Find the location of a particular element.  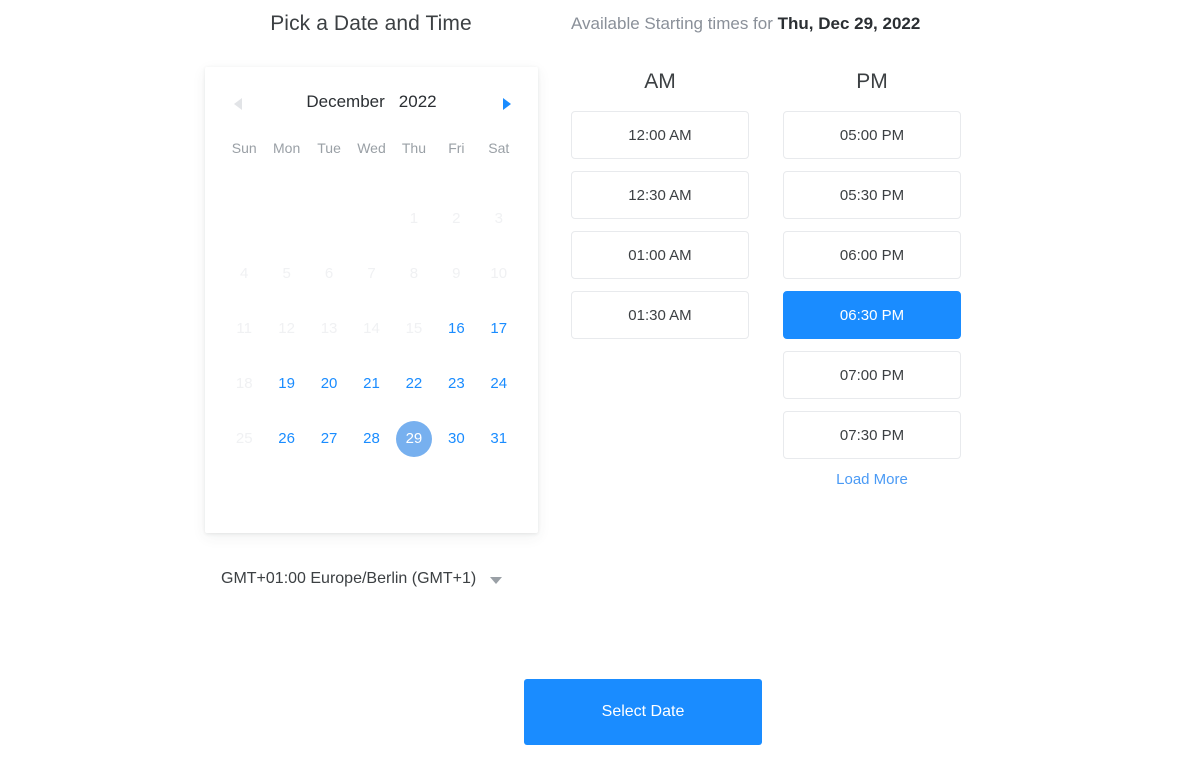

calendar-day-label: 3 is located at coordinates (498, 218).